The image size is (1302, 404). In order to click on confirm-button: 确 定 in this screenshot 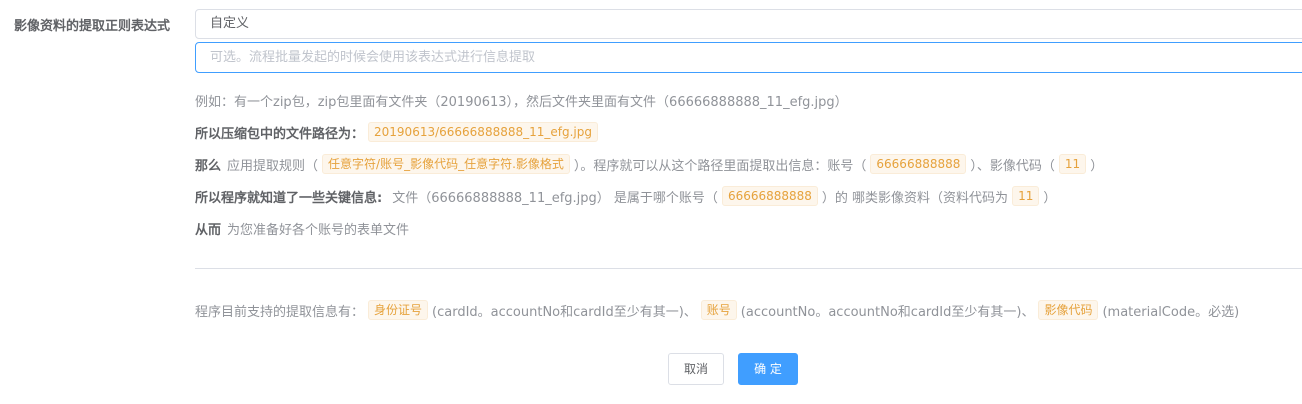, I will do `click(768, 369)`.